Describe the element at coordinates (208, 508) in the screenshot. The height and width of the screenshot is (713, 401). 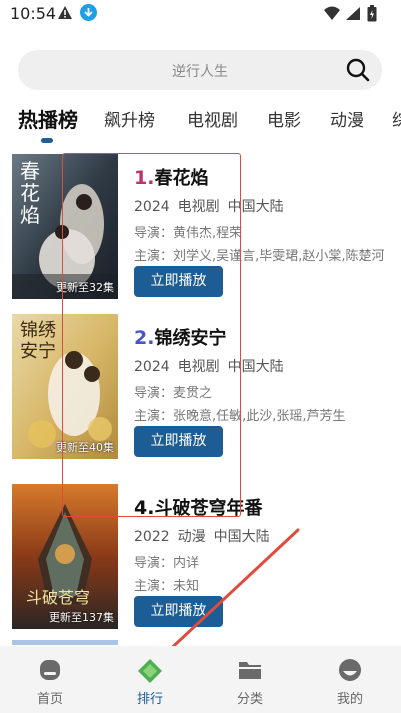
I see `item-title: 斗破苍穹年番` at that location.